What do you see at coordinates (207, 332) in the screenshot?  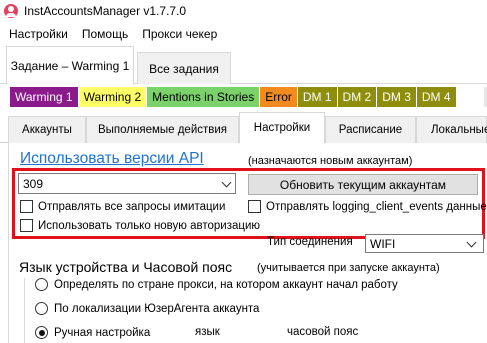 I see `manual-language-label: язык` at bounding box center [207, 332].